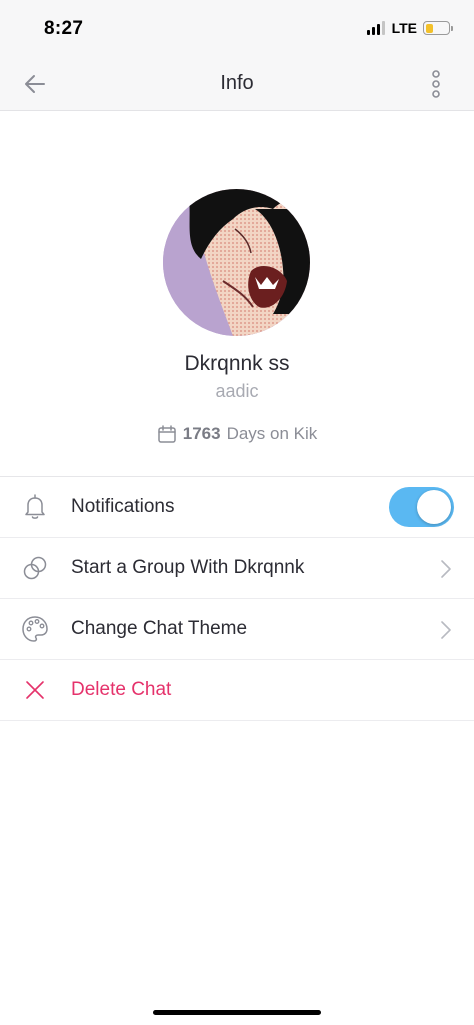 This screenshot has height=1025, width=474. I want to click on status-bar: 8:27 LTE, so click(237, 28).